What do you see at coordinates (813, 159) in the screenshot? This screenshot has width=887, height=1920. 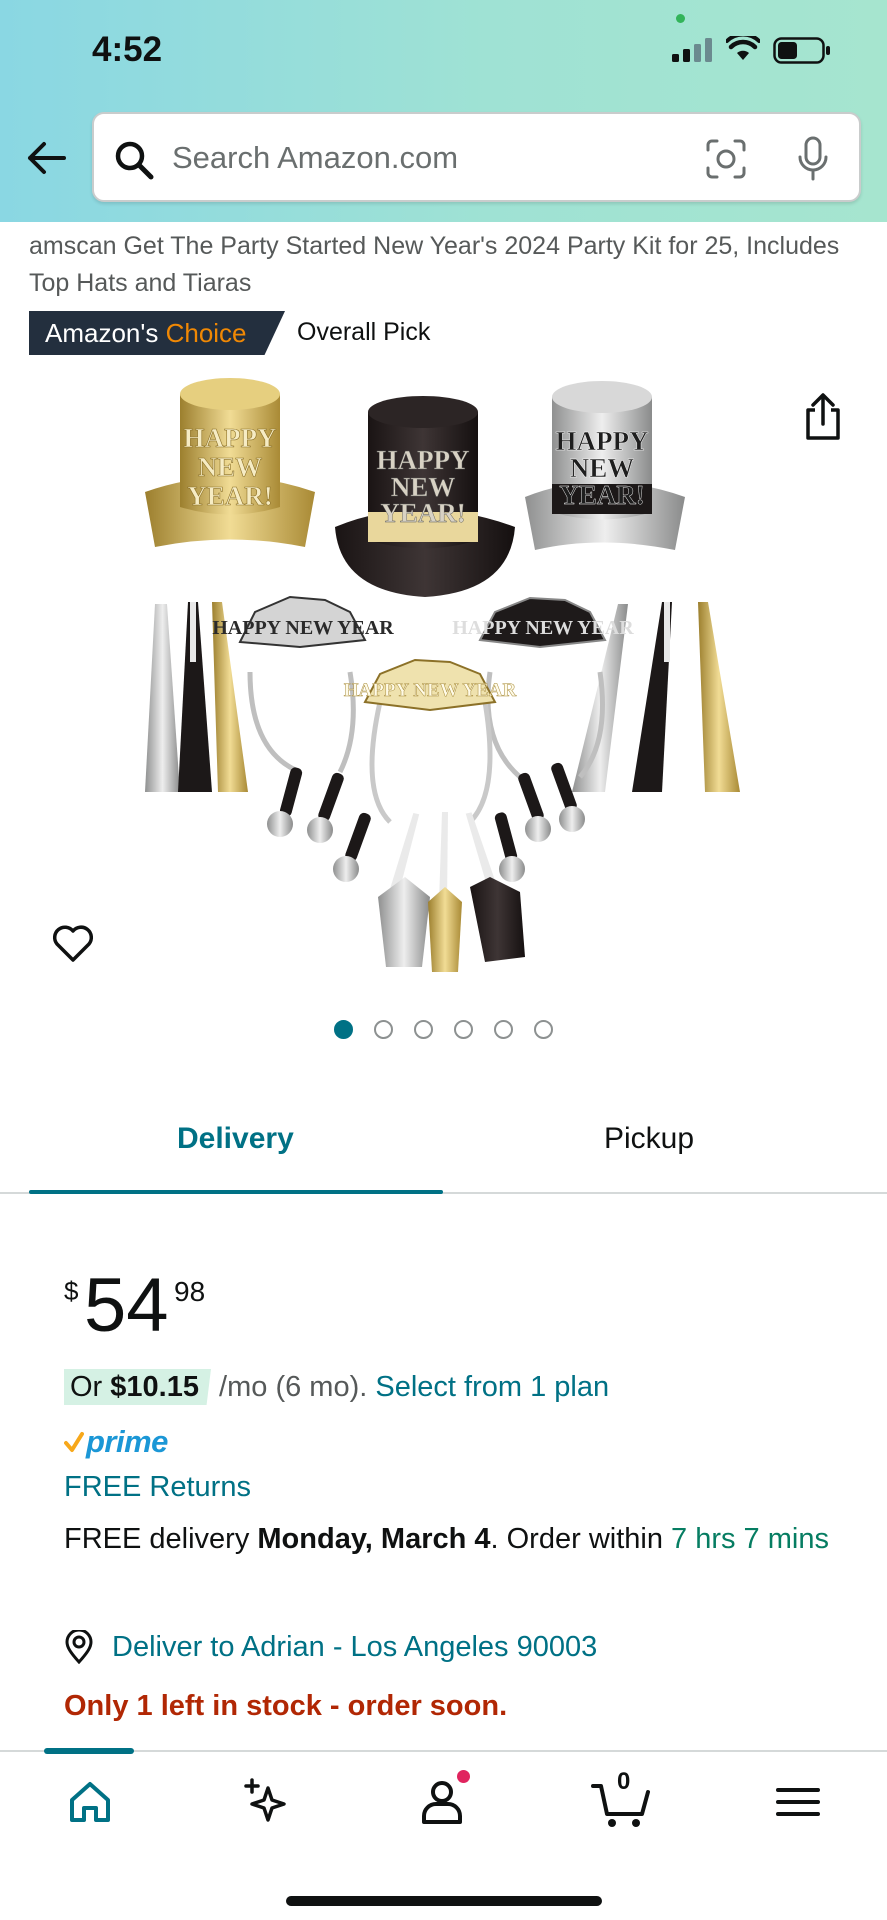 I see `microphone-icon` at bounding box center [813, 159].